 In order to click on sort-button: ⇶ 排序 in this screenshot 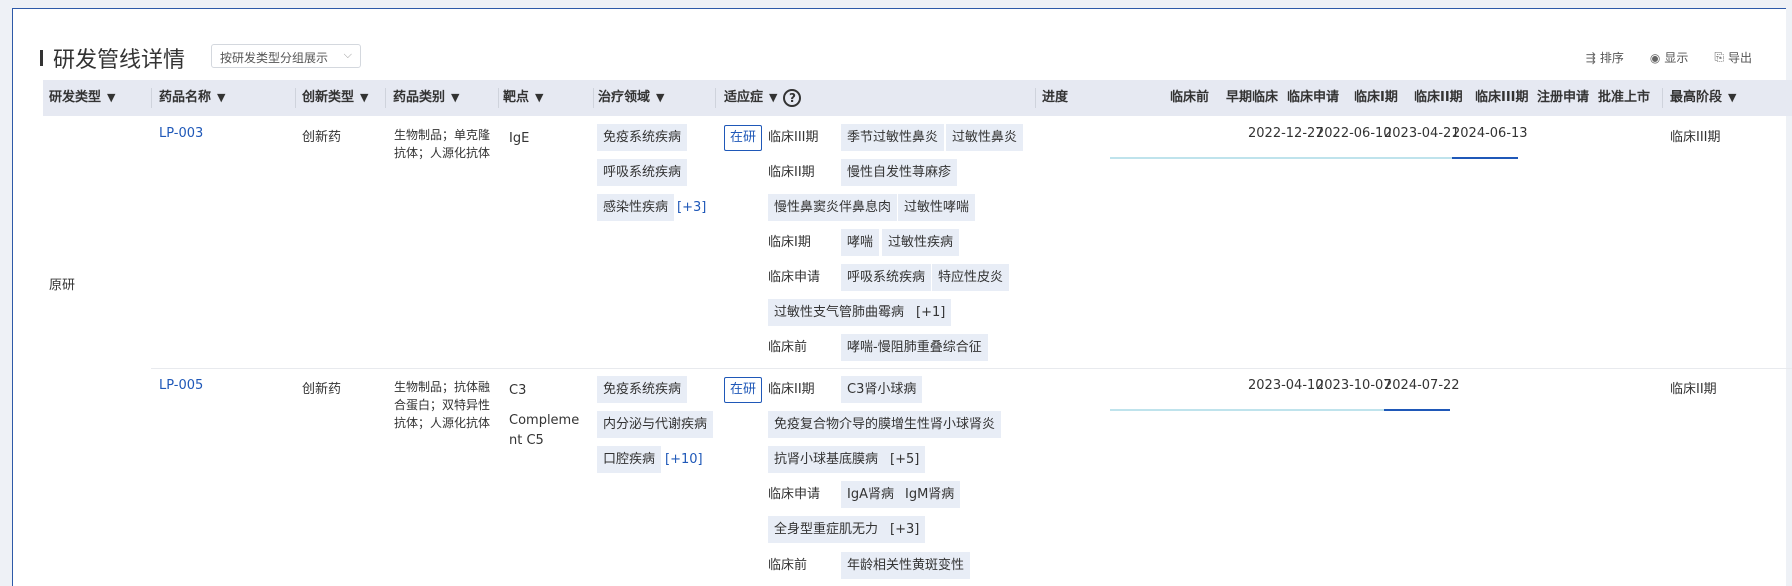, I will do `click(1605, 57)`.